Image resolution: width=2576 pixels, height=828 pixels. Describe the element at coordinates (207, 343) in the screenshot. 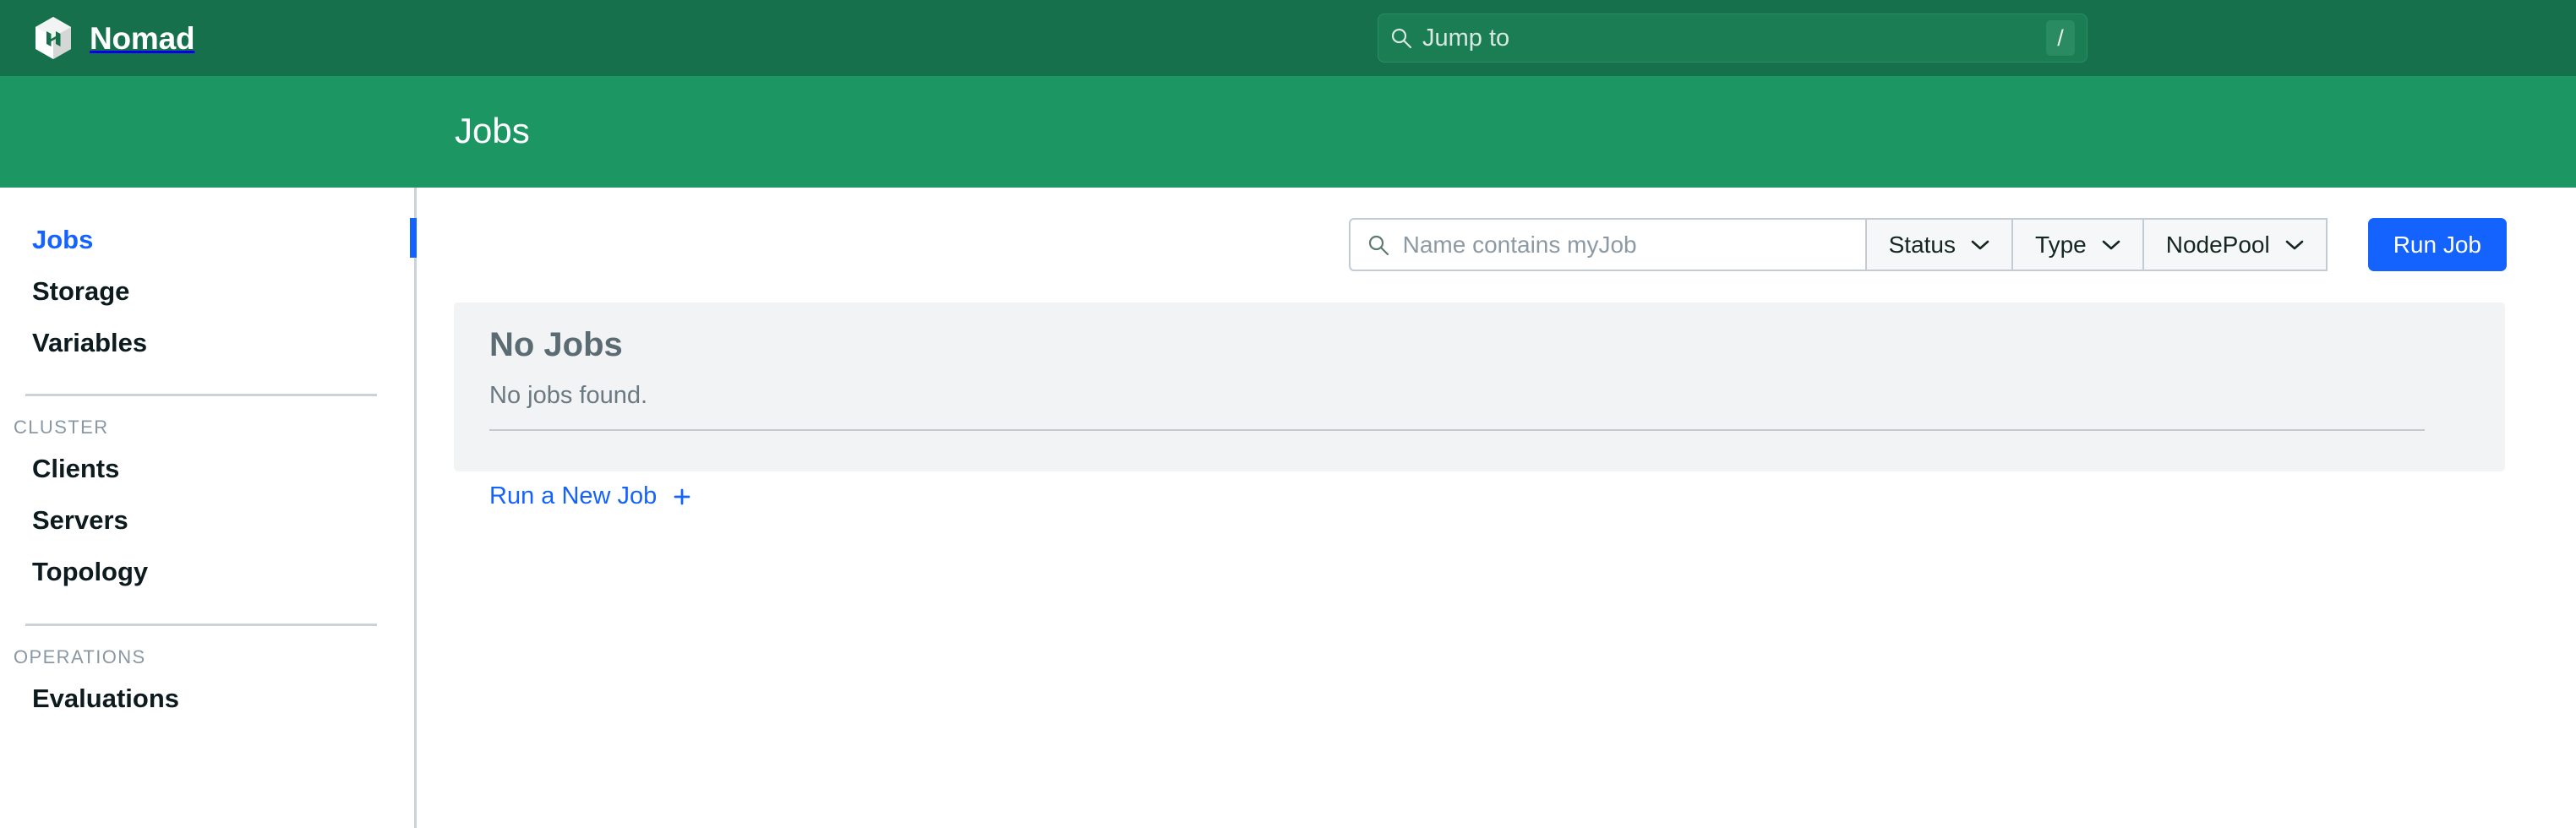

I see `sidebar-item-variables: Variables` at that location.